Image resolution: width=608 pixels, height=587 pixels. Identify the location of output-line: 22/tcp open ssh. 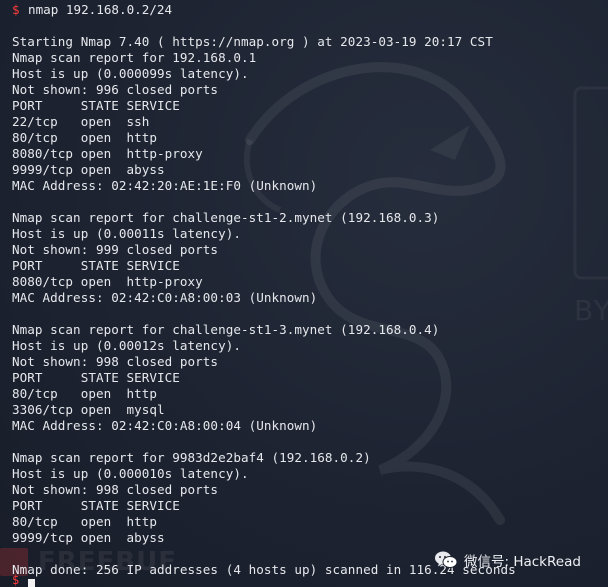
(81, 121).